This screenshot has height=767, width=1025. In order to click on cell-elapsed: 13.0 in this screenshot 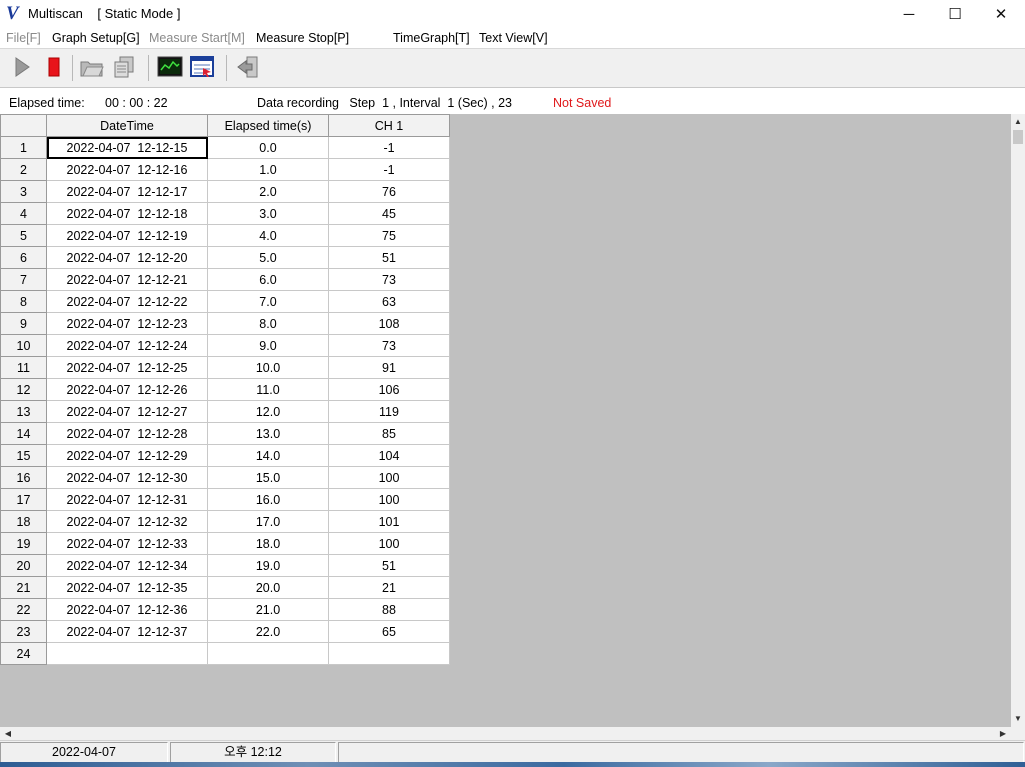, I will do `click(268, 433)`.